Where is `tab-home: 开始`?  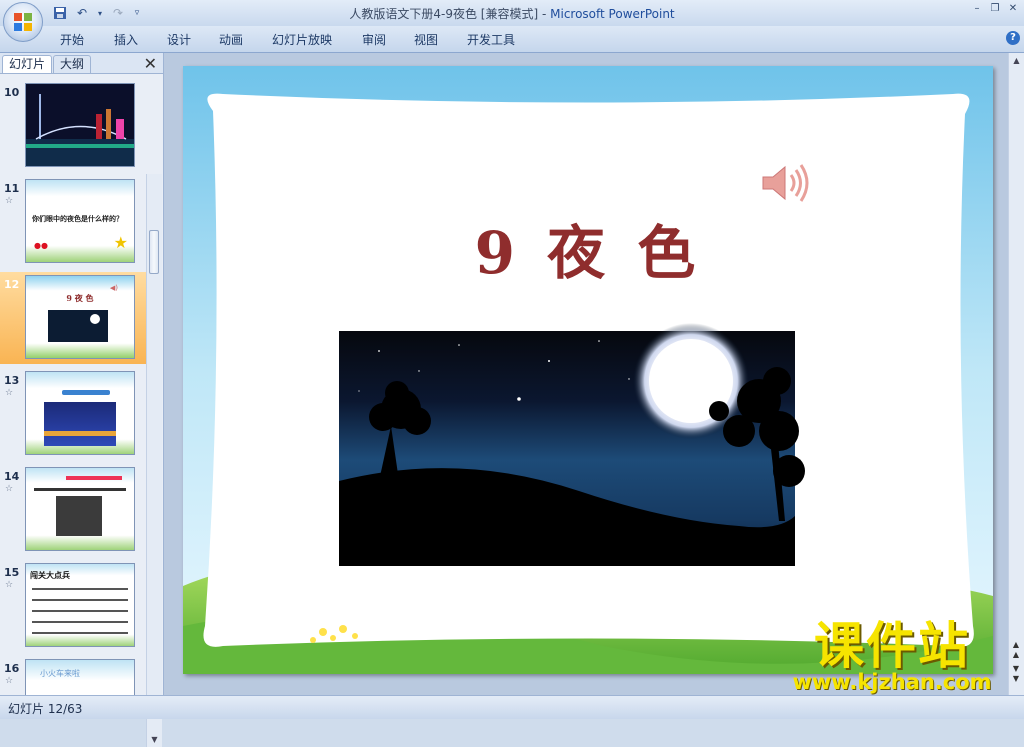 tab-home: 开始 is located at coordinates (72, 39).